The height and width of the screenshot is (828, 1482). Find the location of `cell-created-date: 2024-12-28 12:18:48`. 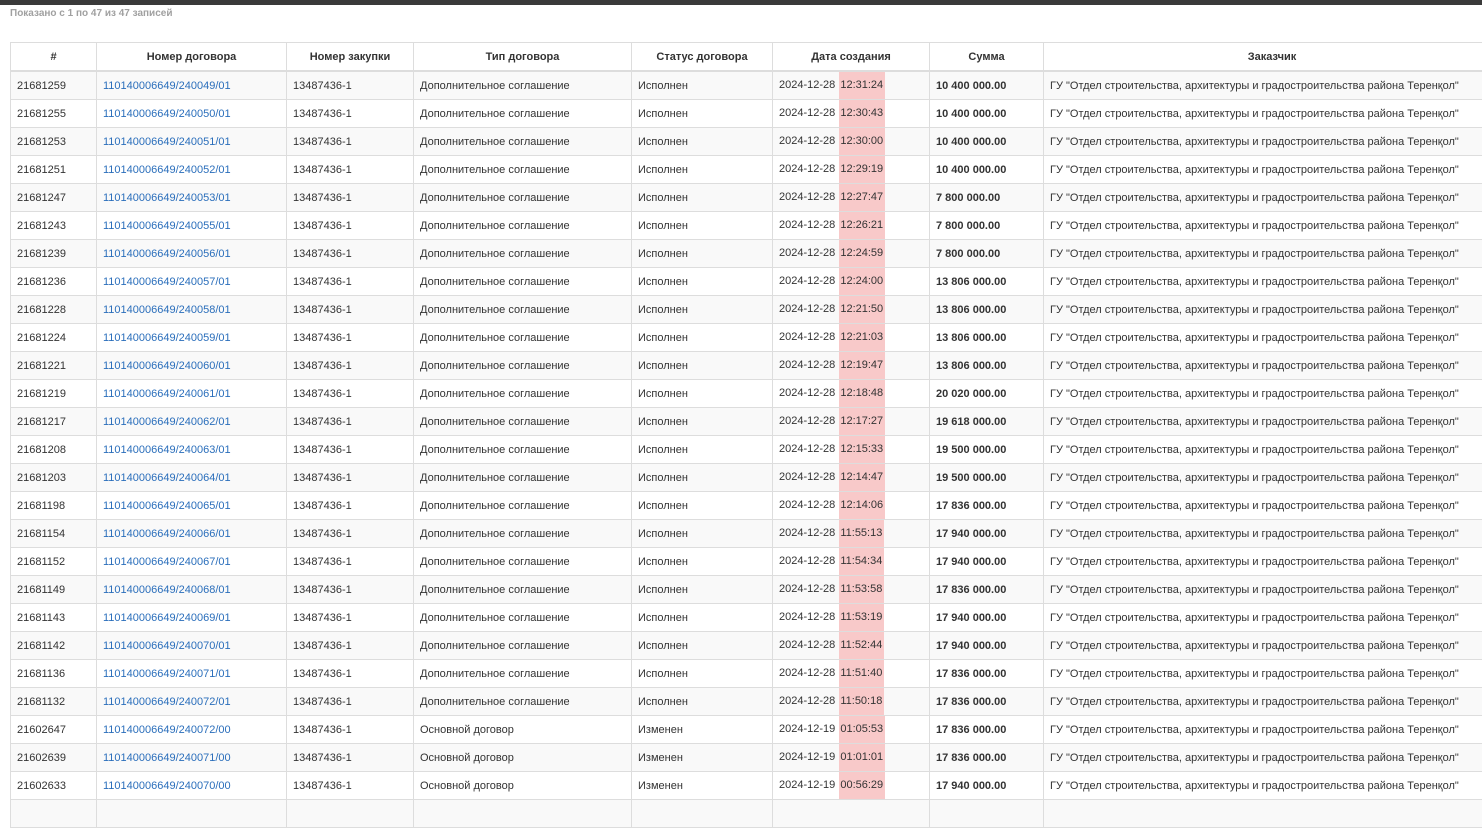

cell-created-date: 2024-12-28 12:18:48 is located at coordinates (851, 394).